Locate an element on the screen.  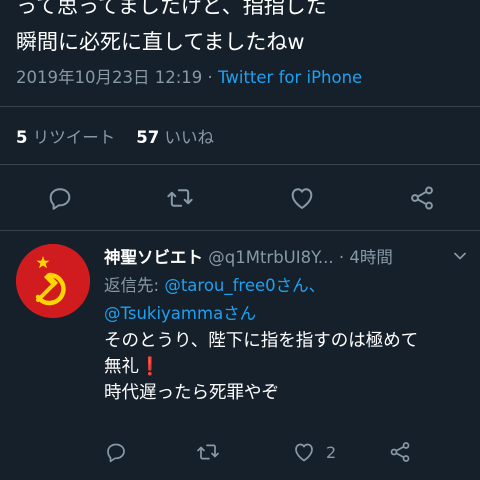
avatar is located at coordinates (53, 281).